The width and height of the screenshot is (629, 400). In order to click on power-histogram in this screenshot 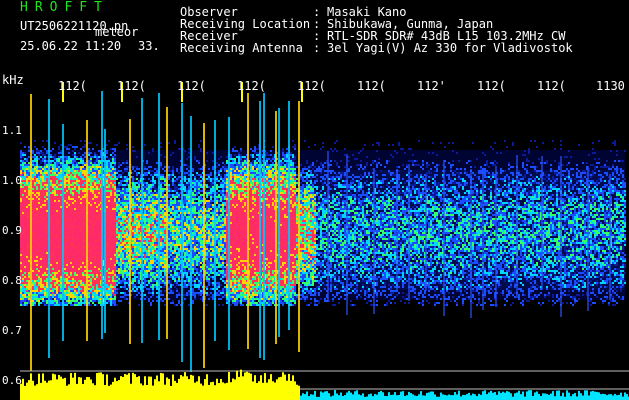, I will do `click(324, 384)`.